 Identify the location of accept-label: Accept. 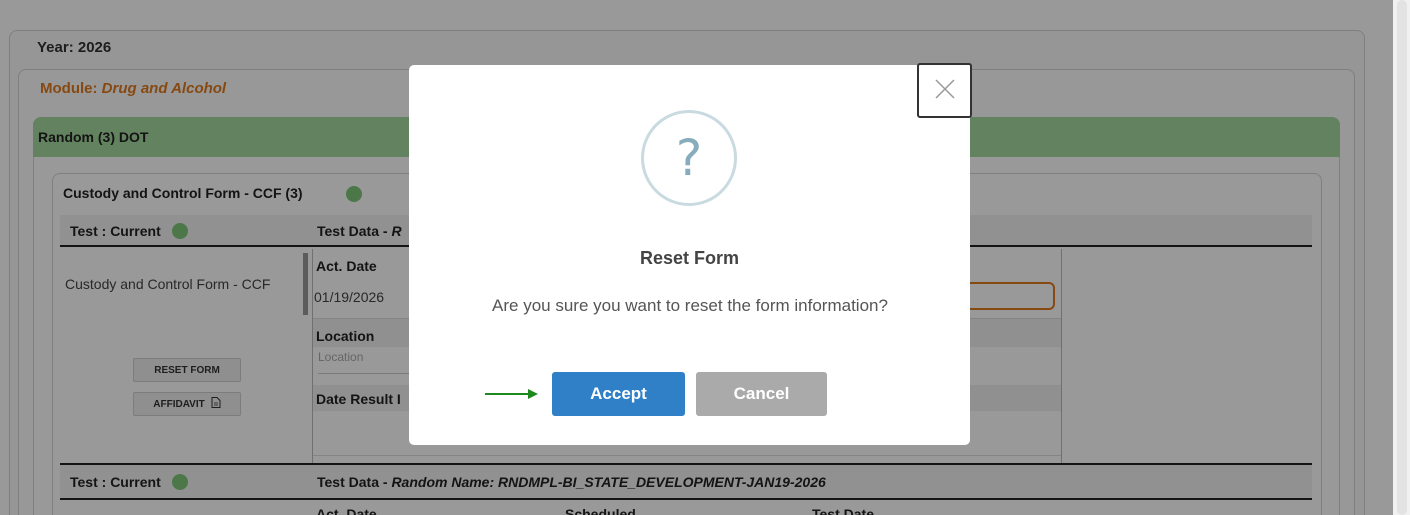
(618, 393).